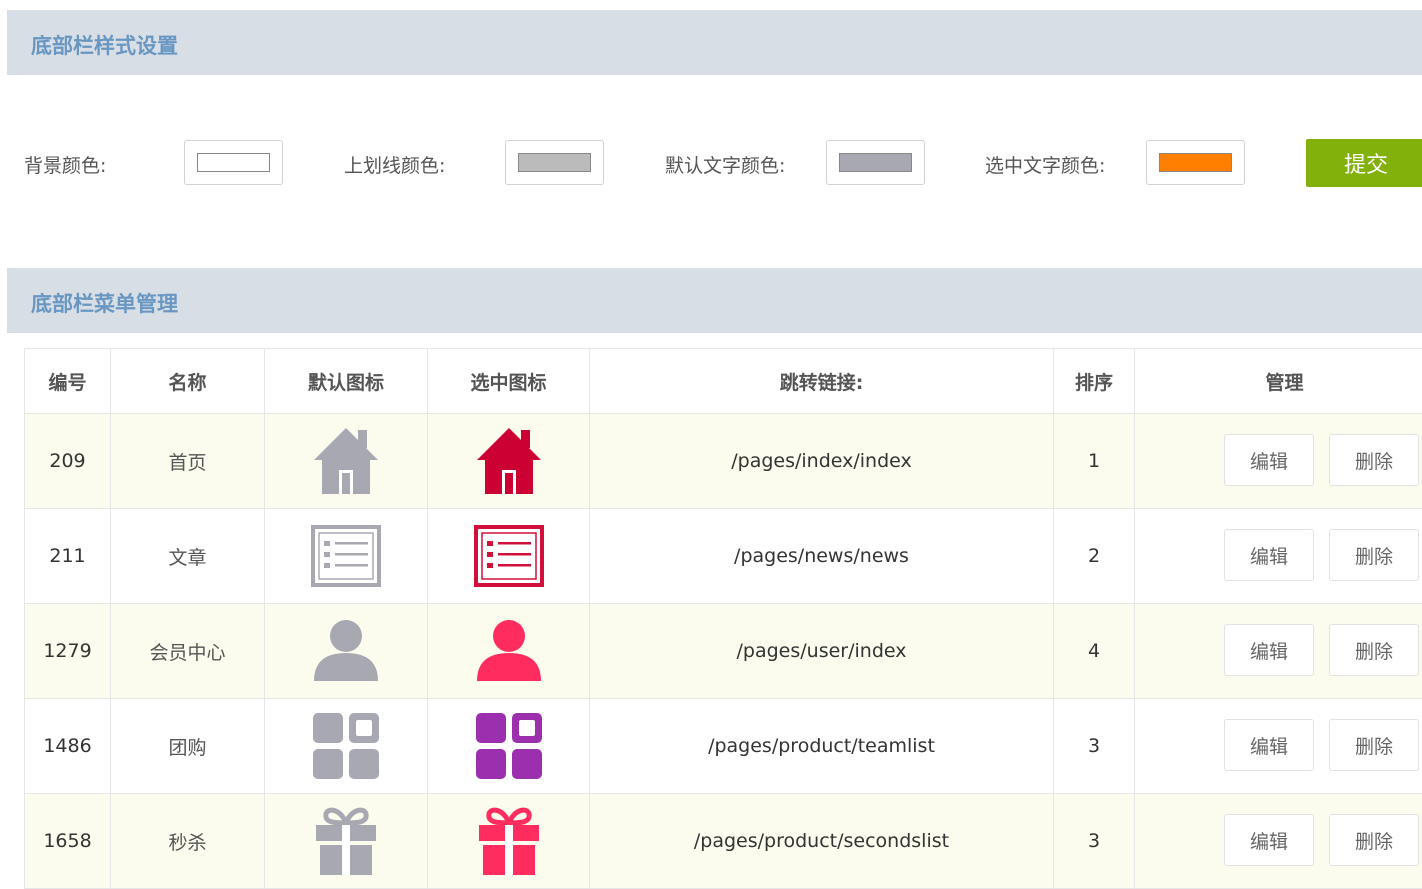  I want to click on row-link: /pages/news/news, so click(822, 556).